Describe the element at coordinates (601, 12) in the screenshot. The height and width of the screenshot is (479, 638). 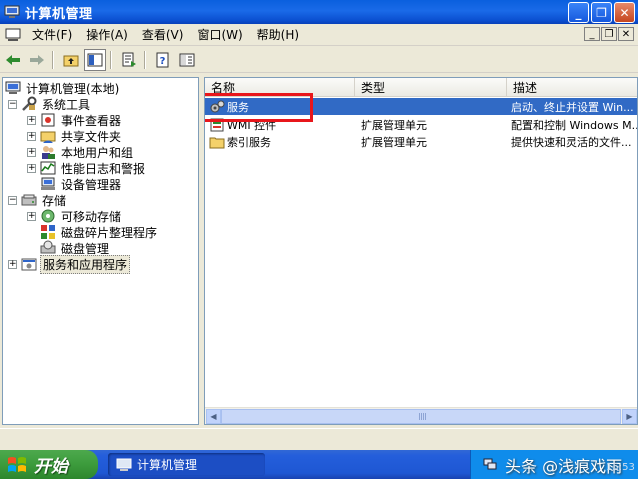
I see `restore-button: ❐` at that location.